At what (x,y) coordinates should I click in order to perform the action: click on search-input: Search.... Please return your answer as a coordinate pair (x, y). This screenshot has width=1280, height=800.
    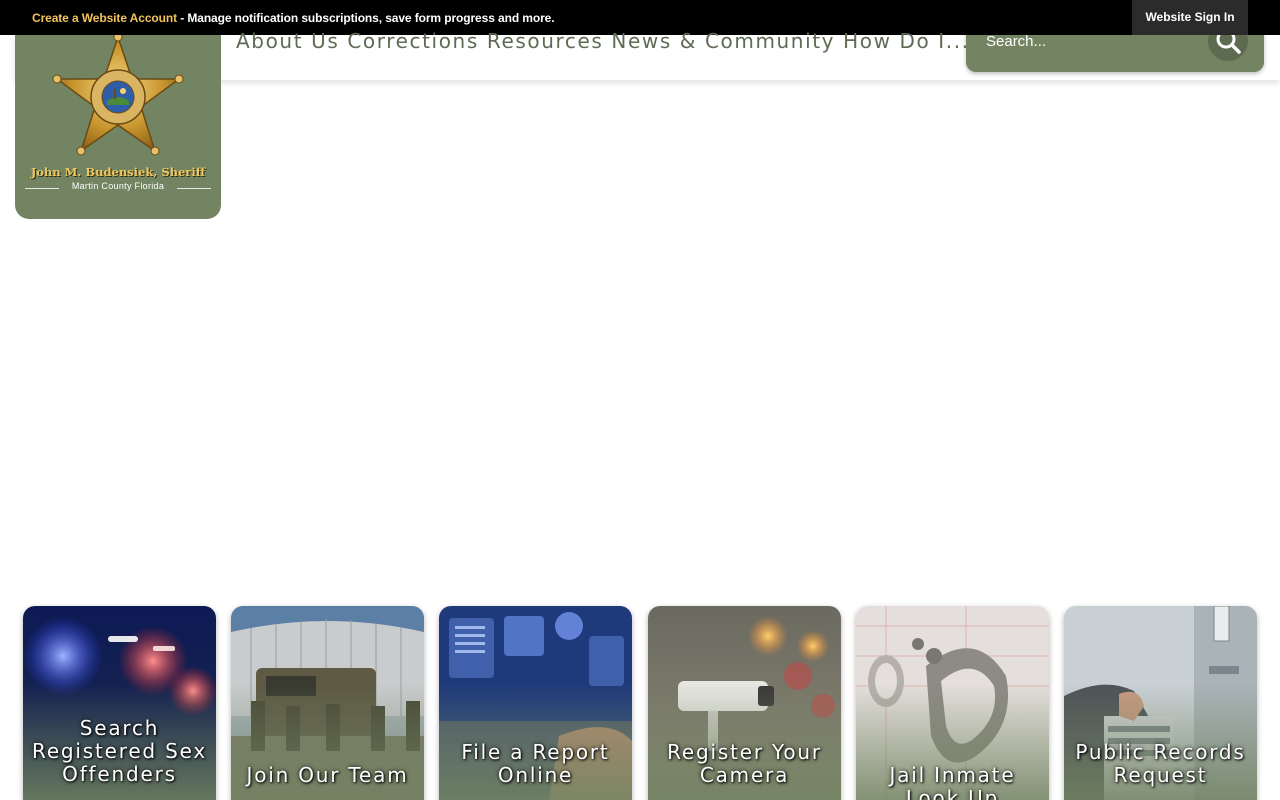
    Looking at the image, I should click on (1016, 41).